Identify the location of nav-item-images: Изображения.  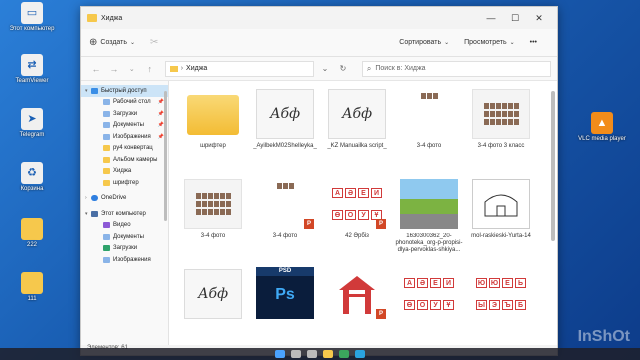
(124, 260).